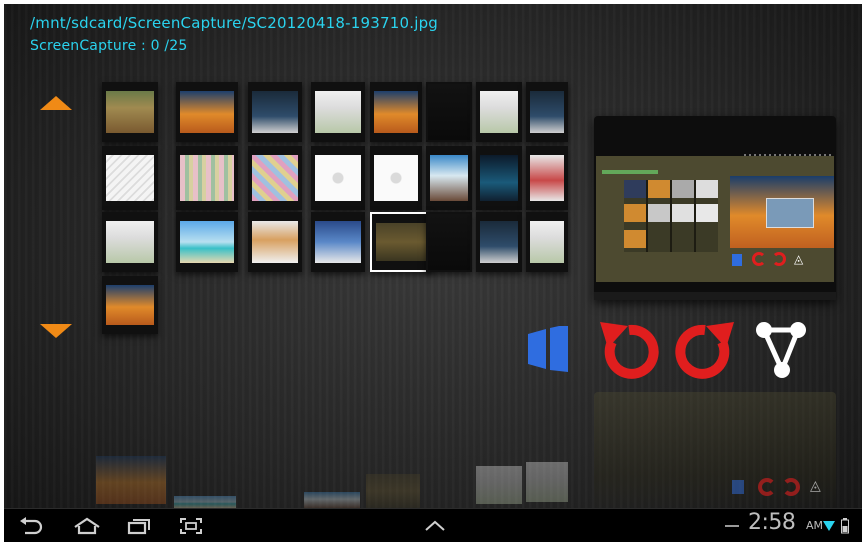 The width and height of the screenshot is (866, 546). What do you see at coordinates (87, 525) in the screenshot?
I see `home-icon` at bounding box center [87, 525].